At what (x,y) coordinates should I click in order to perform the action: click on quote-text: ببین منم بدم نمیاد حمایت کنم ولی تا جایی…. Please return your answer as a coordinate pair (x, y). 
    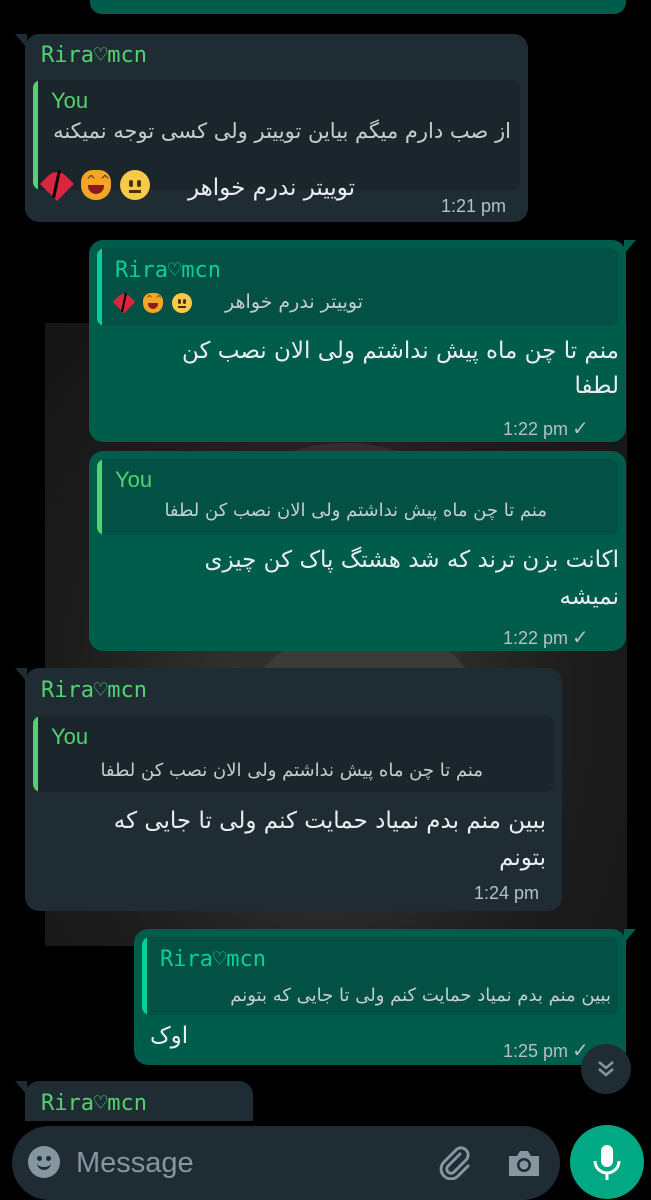
    Looking at the image, I should click on (420, 995).